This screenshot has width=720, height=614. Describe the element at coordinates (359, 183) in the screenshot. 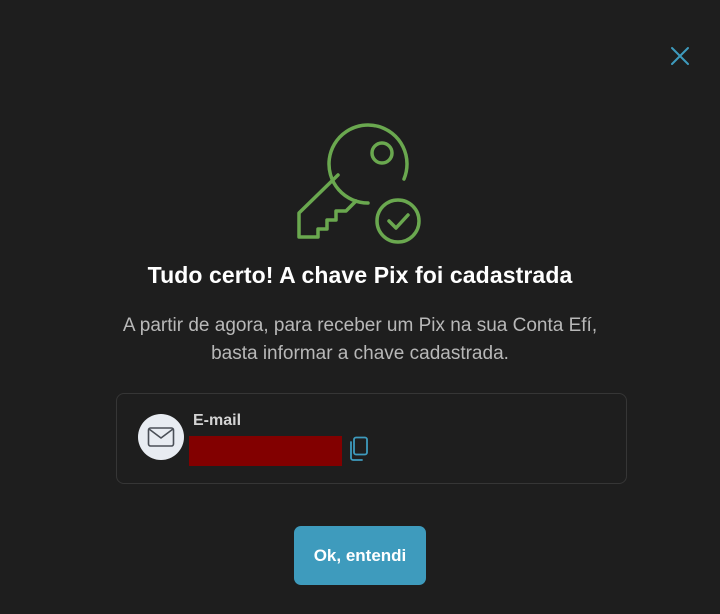

I see `key-with-check-icon` at that location.